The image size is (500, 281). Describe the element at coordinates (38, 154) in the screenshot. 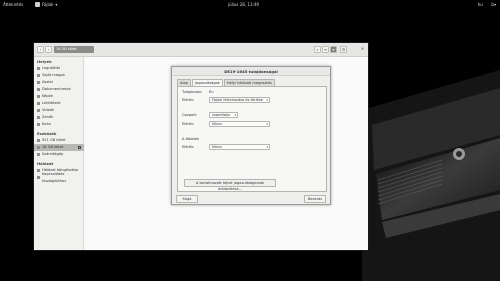

I see `computer-icon` at that location.